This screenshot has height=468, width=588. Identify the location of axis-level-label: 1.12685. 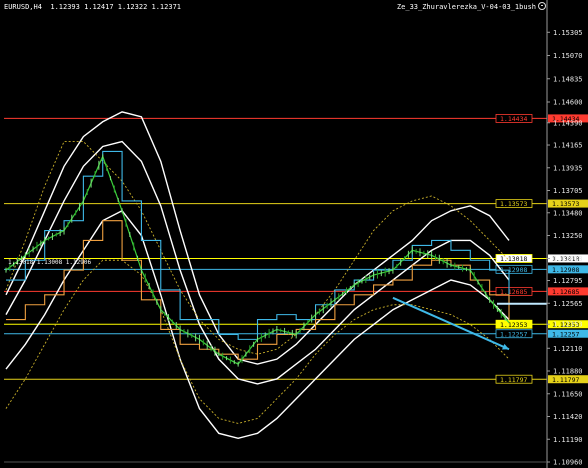
(565, 292).